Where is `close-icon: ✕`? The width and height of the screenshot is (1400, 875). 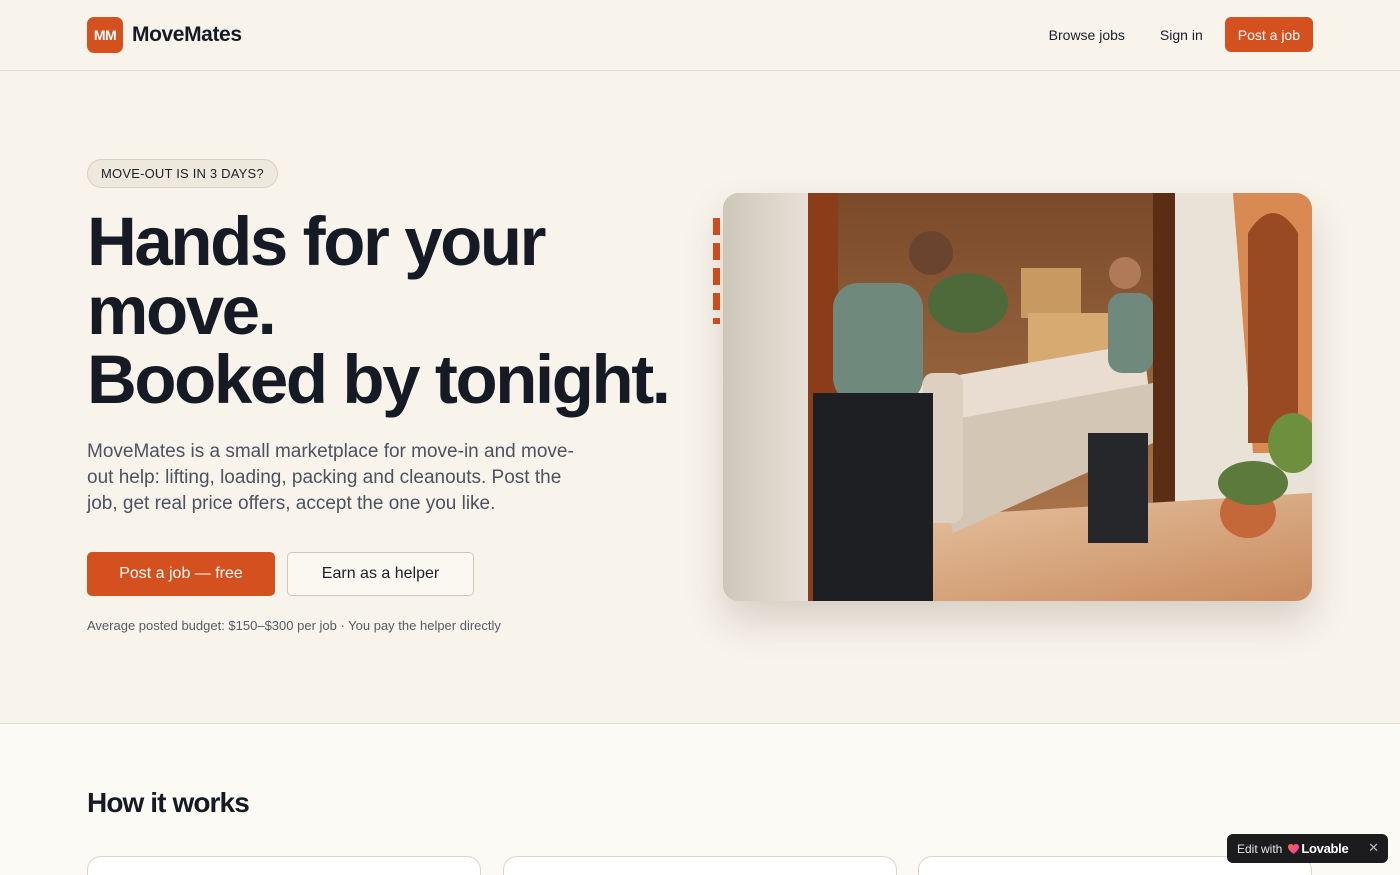
close-icon: ✕ is located at coordinates (1373, 848).